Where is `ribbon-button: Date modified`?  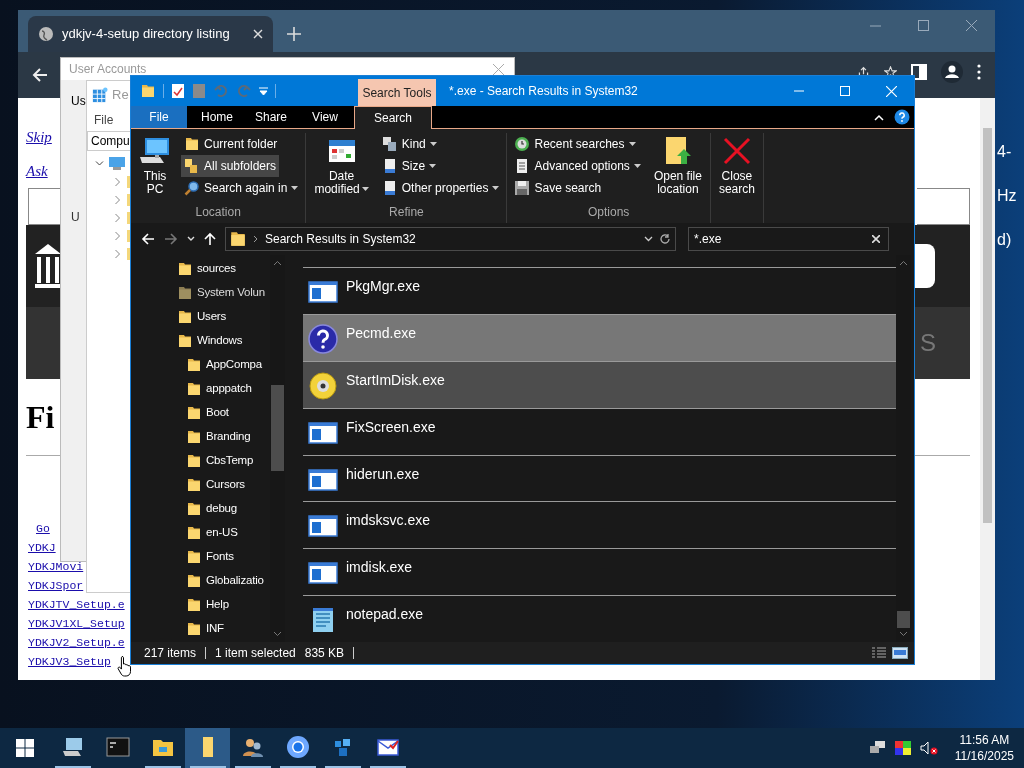 ribbon-button: Date modified is located at coordinates (341, 164).